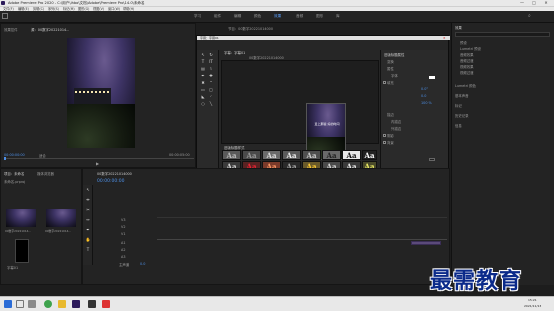  Describe the element at coordinates (300, 110) in the screenshot. I see `title-canvas: 爱上那些 好的时间` at that location.